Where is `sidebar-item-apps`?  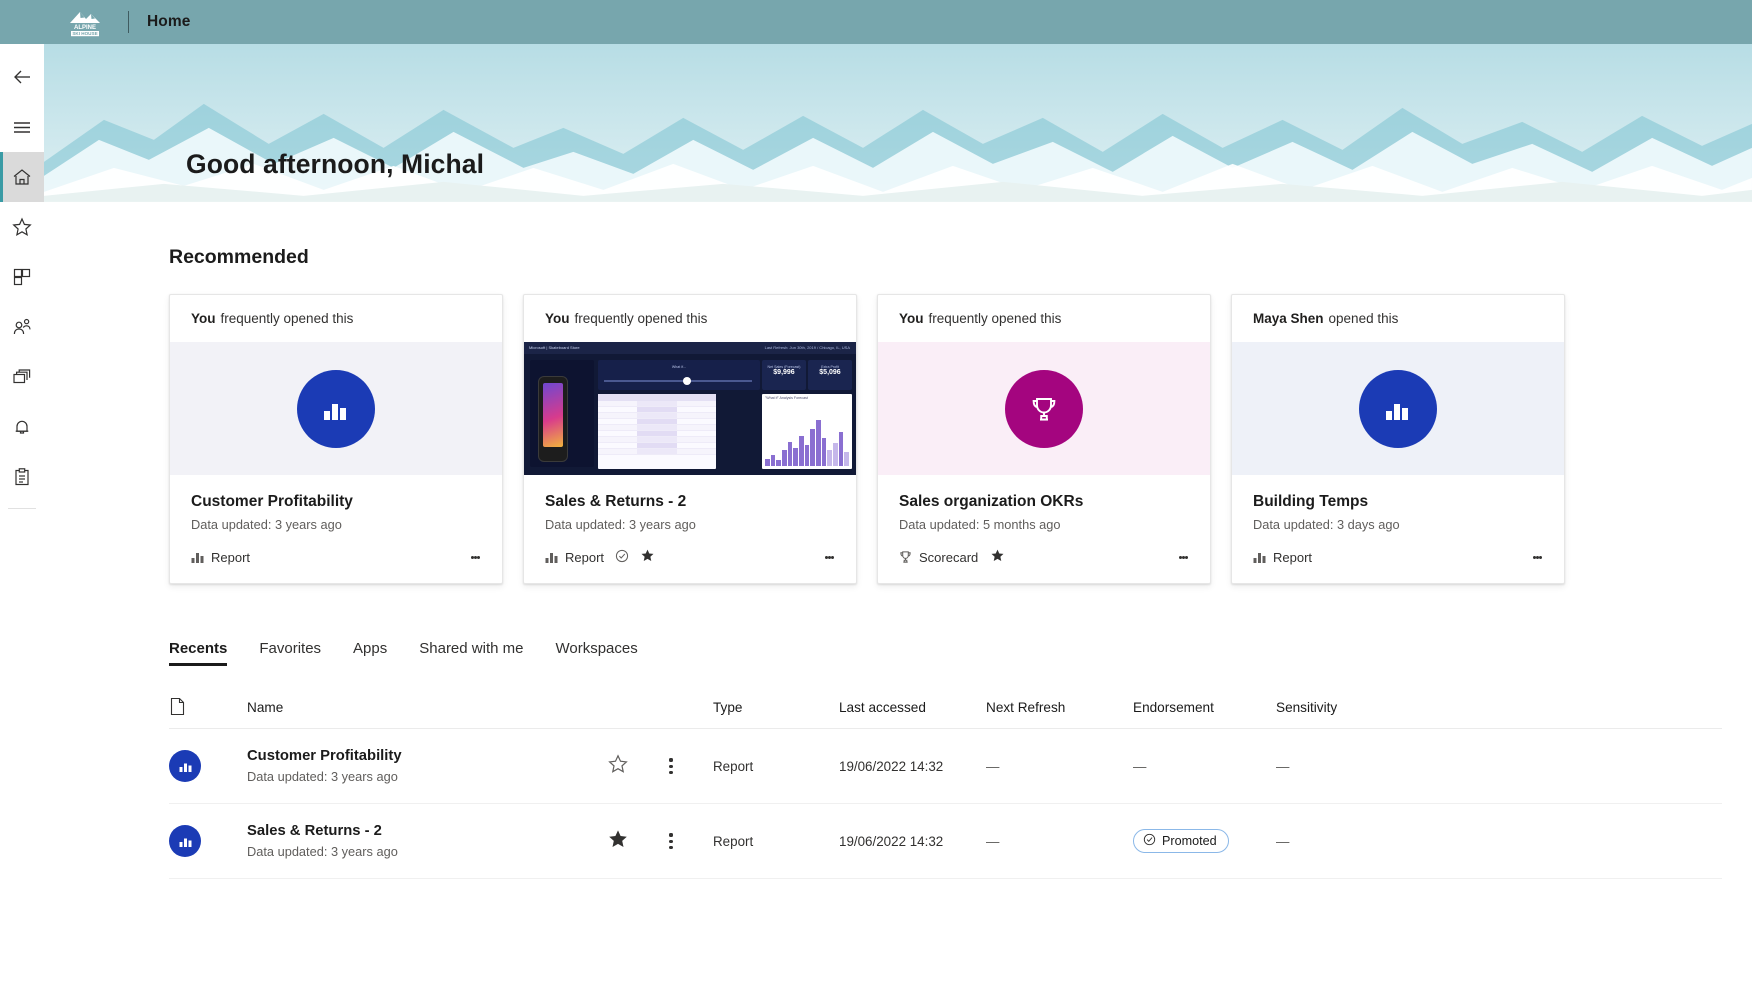
sidebar-item-apps is located at coordinates (22, 277).